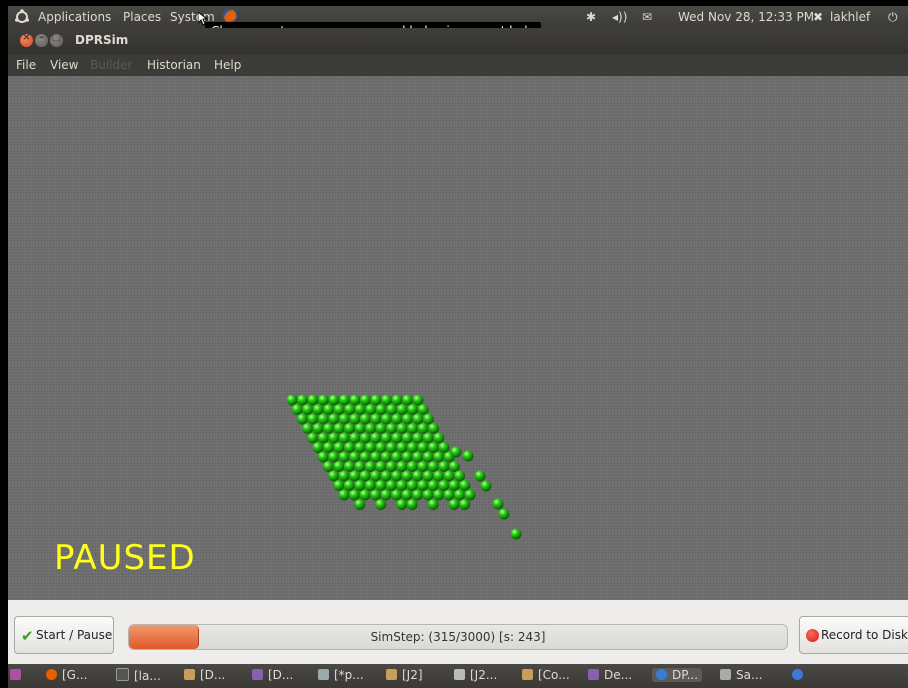 Image resolution: width=908 pixels, height=688 pixels. Describe the element at coordinates (41, 39) in the screenshot. I see `minimize-window-button: –` at that location.